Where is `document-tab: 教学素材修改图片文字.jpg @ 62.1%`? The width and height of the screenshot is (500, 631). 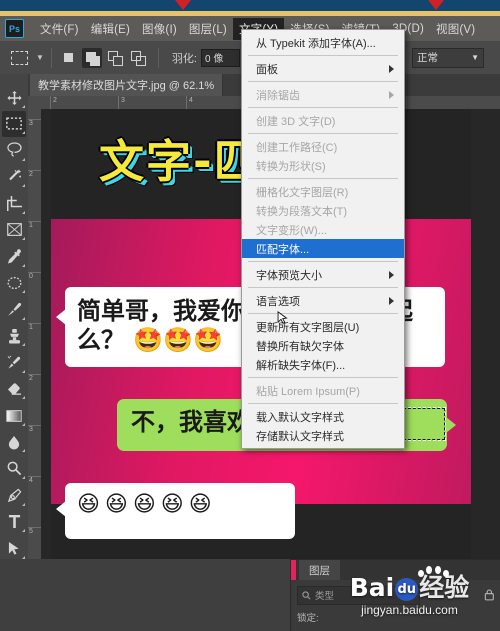 document-tab: 教学素材修改图片文字.jpg @ 62.1% is located at coordinates (127, 85).